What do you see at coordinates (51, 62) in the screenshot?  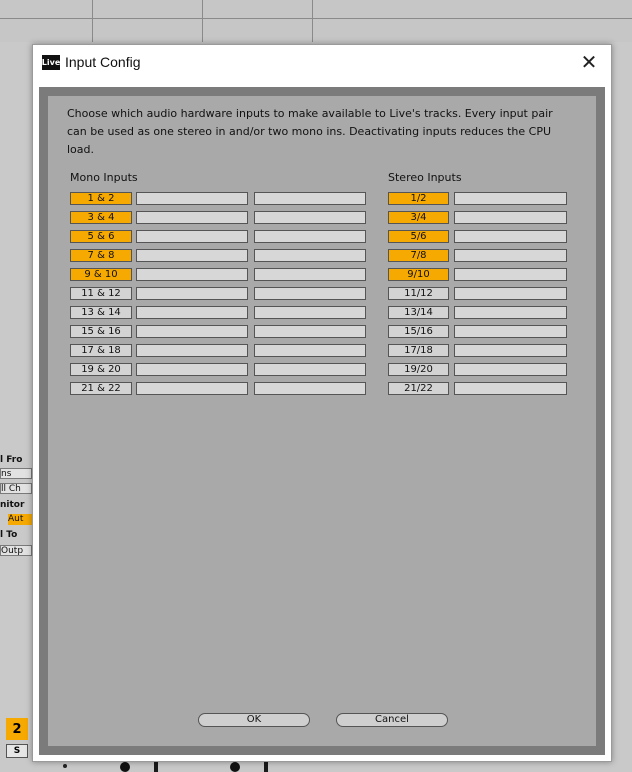 I see `live-logo-icon: Live` at bounding box center [51, 62].